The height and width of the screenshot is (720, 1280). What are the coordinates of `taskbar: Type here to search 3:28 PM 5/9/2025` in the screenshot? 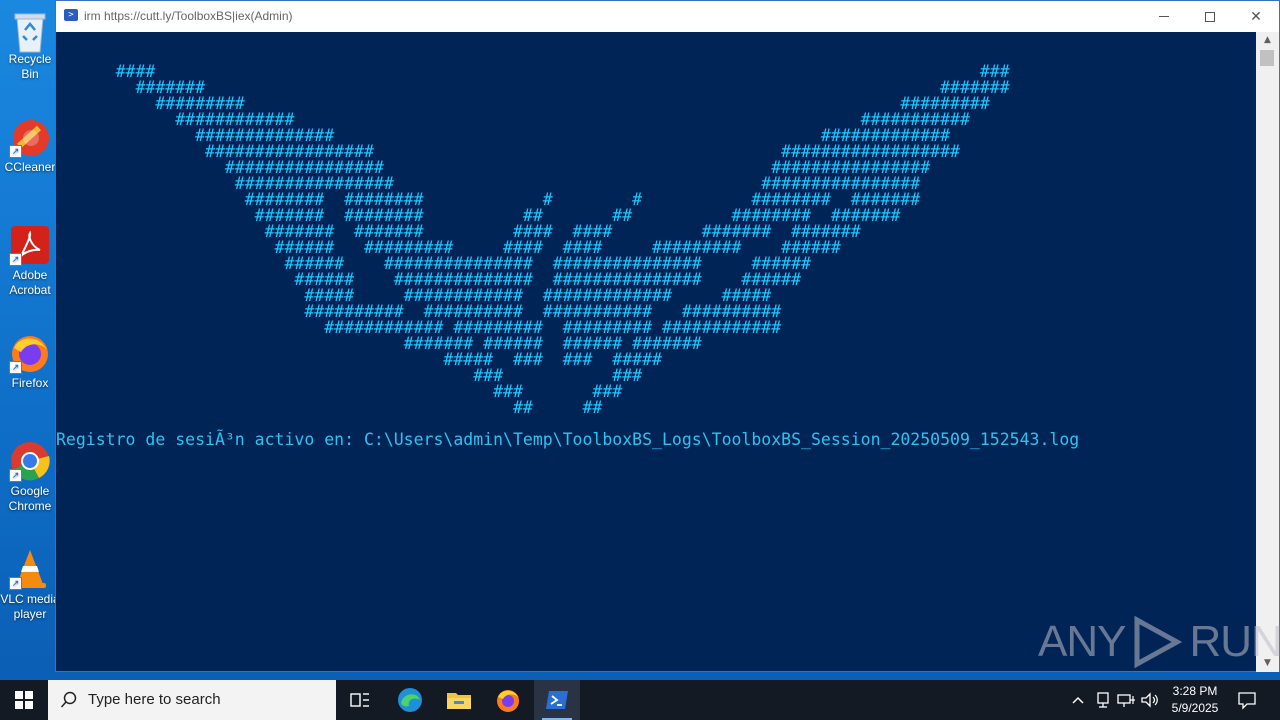 It's located at (640, 700).